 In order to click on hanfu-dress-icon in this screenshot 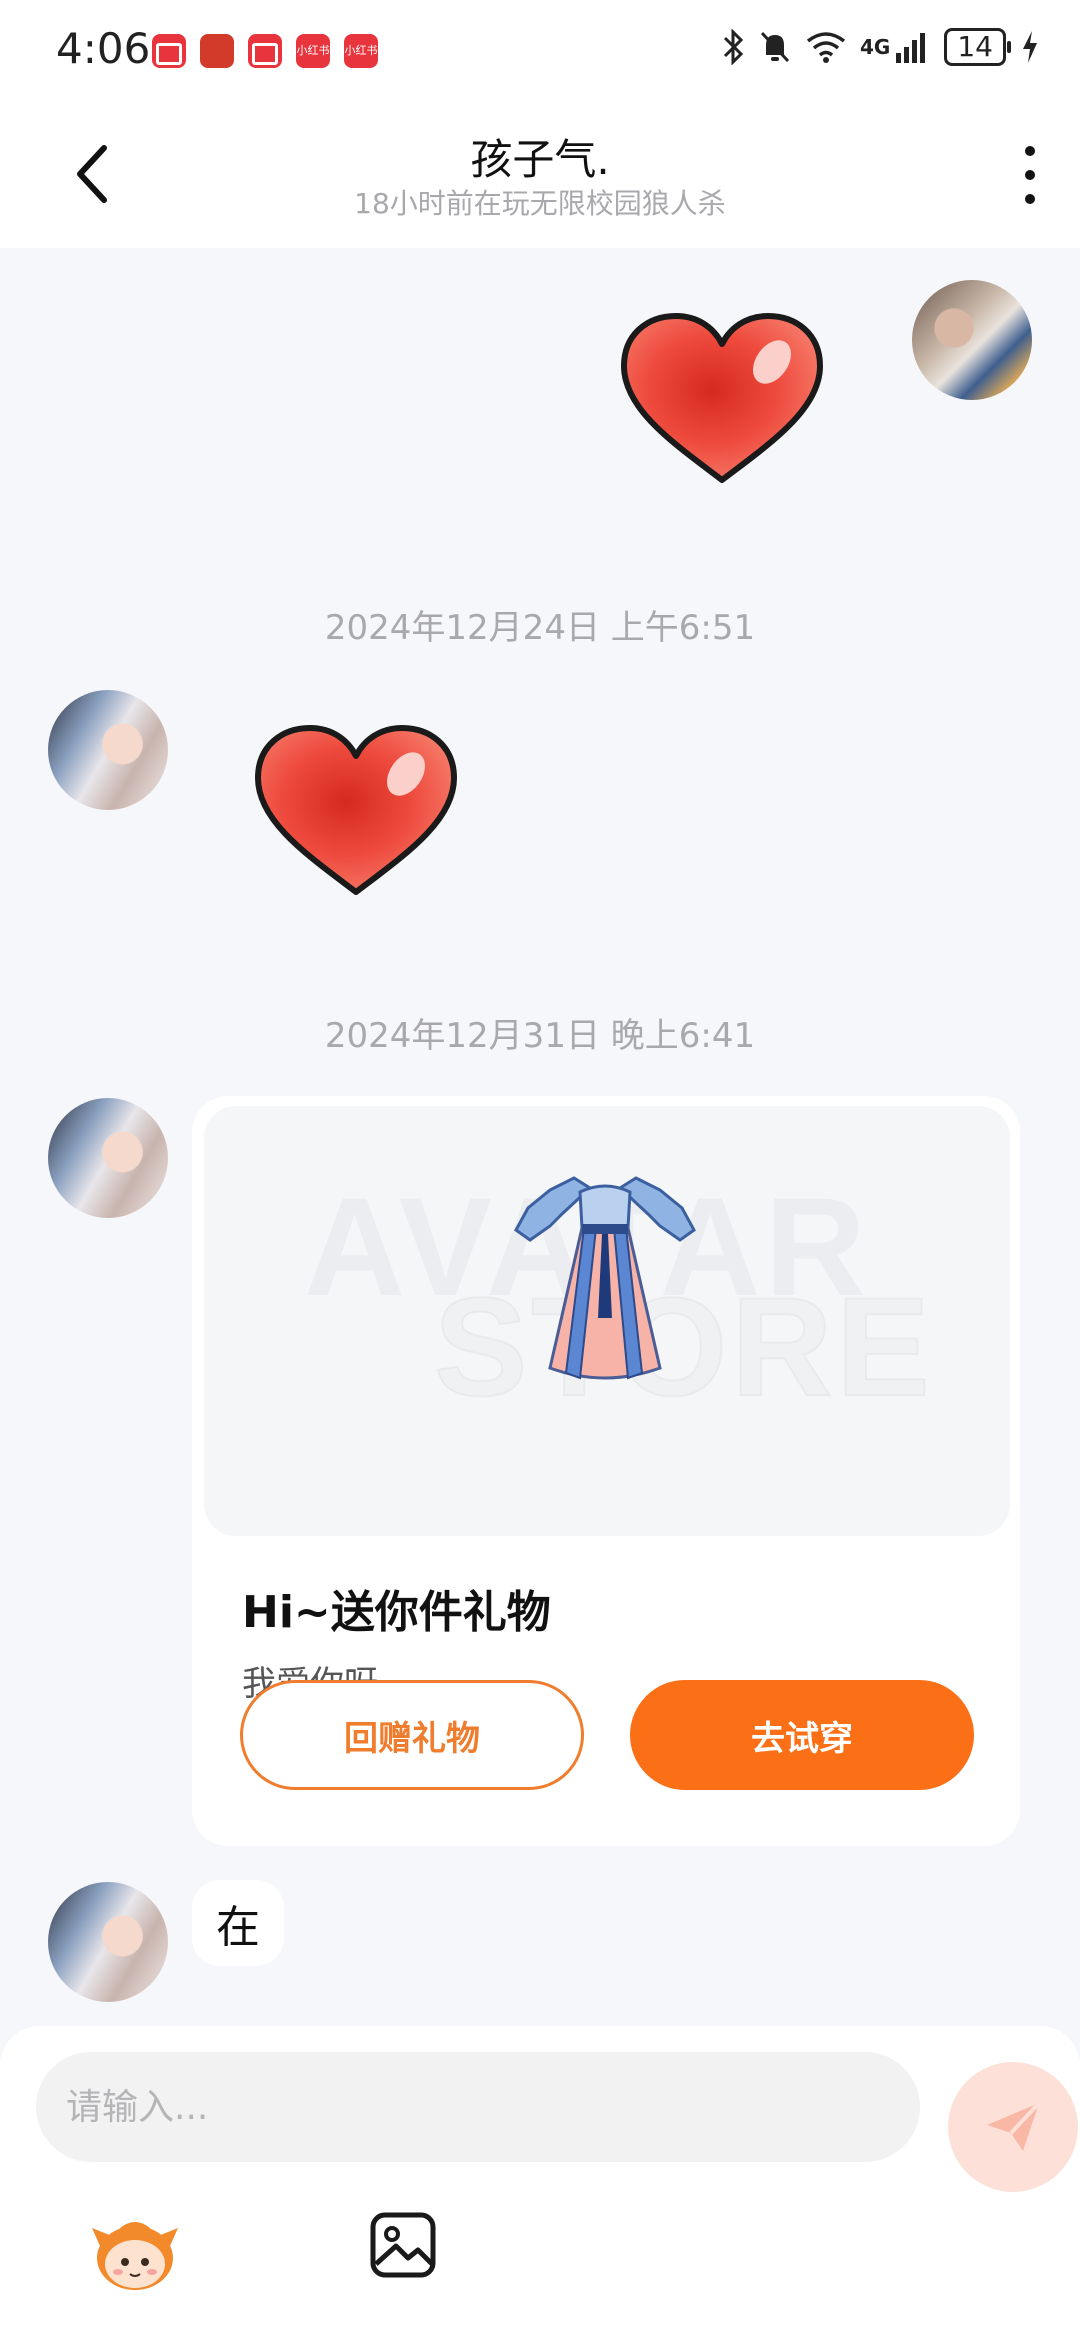, I will do `click(605, 1278)`.